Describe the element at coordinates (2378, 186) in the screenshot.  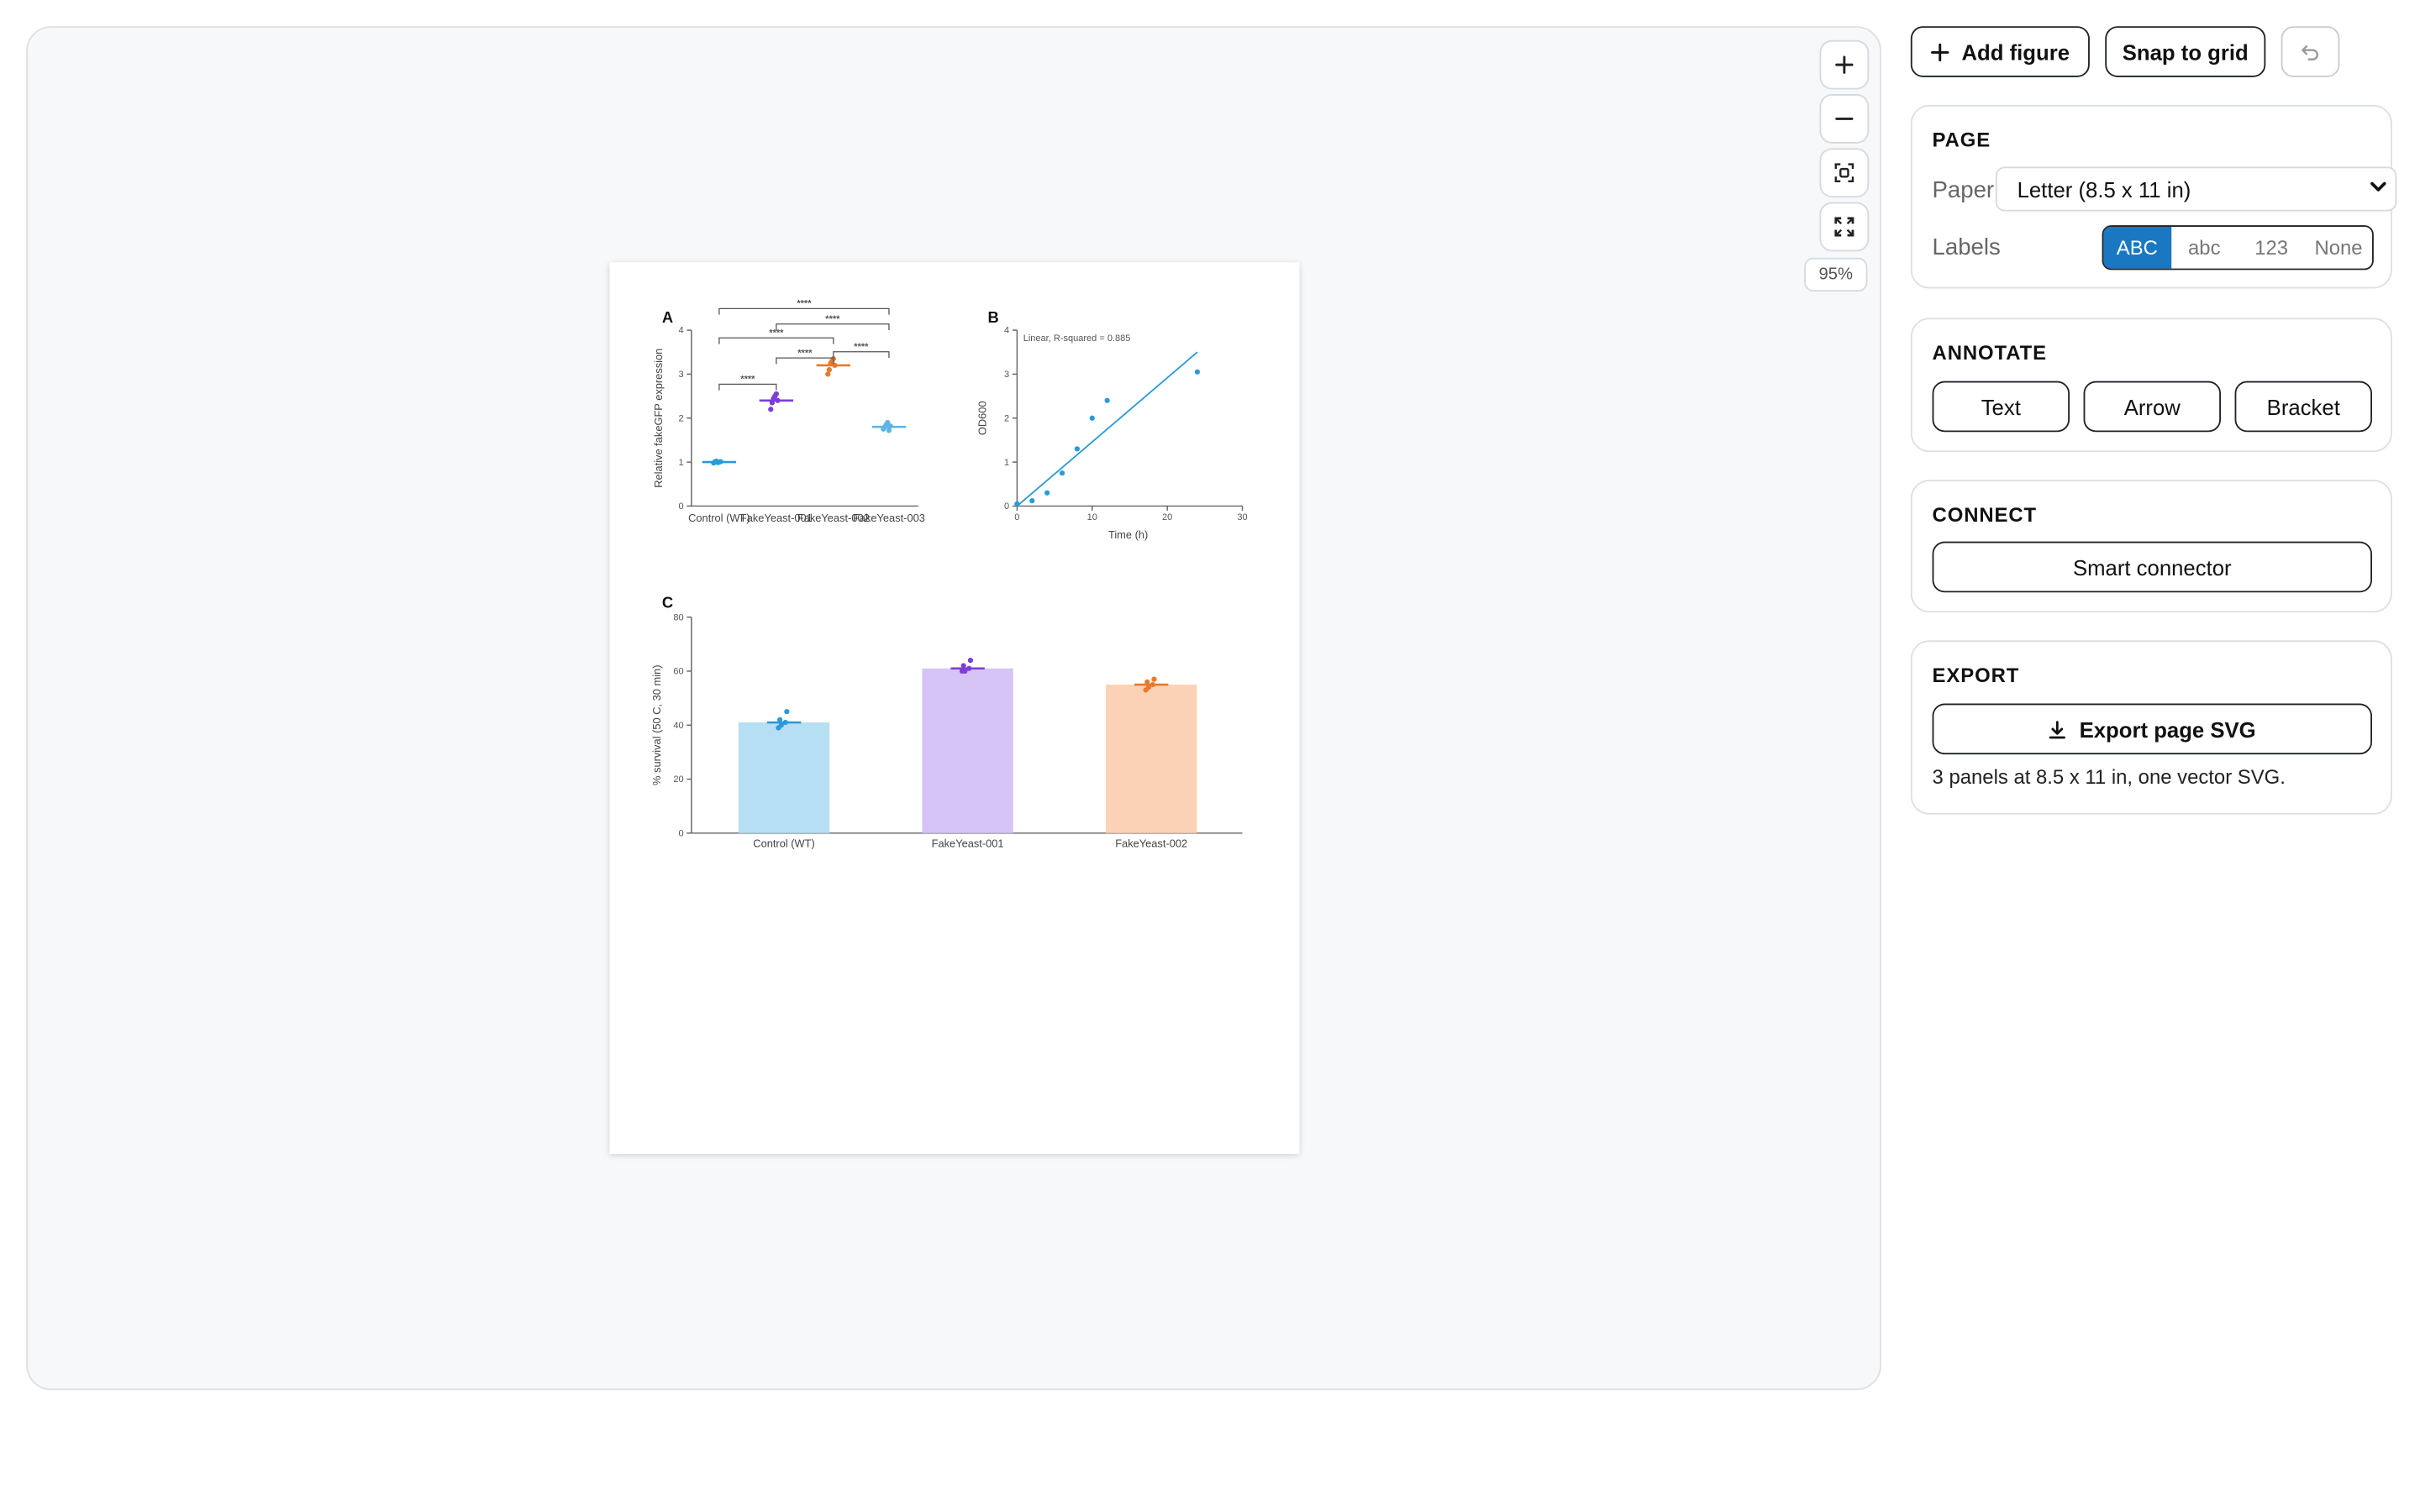
I see `chevron-down-icon` at that location.